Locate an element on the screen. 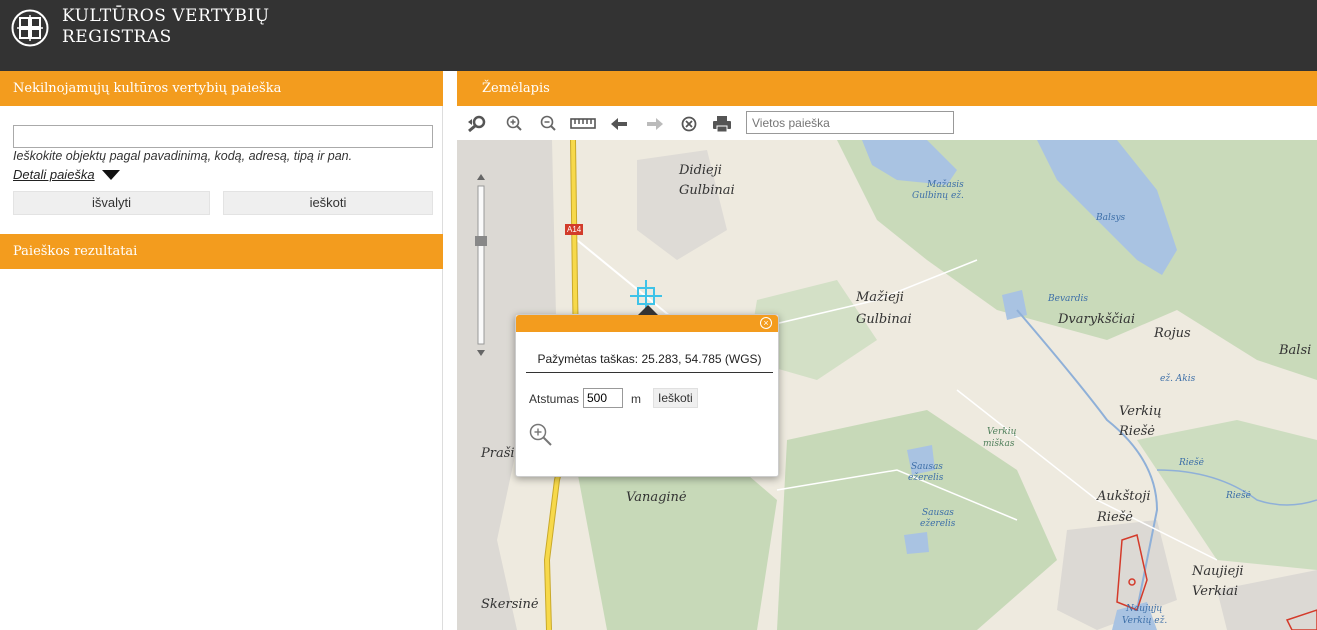  map-label: Aukštoji is located at coordinates (1124, 496).